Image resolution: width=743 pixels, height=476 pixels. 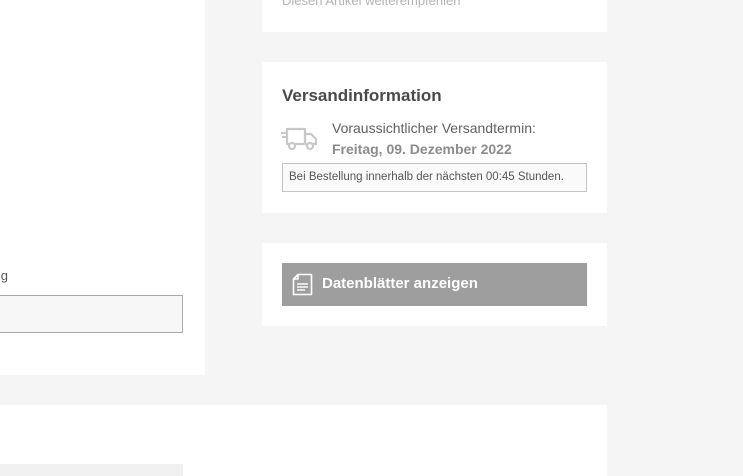 What do you see at coordinates (91, 470) in the screenshot?
I see `bottom-tab-strip` at bounding box center [91, 470].